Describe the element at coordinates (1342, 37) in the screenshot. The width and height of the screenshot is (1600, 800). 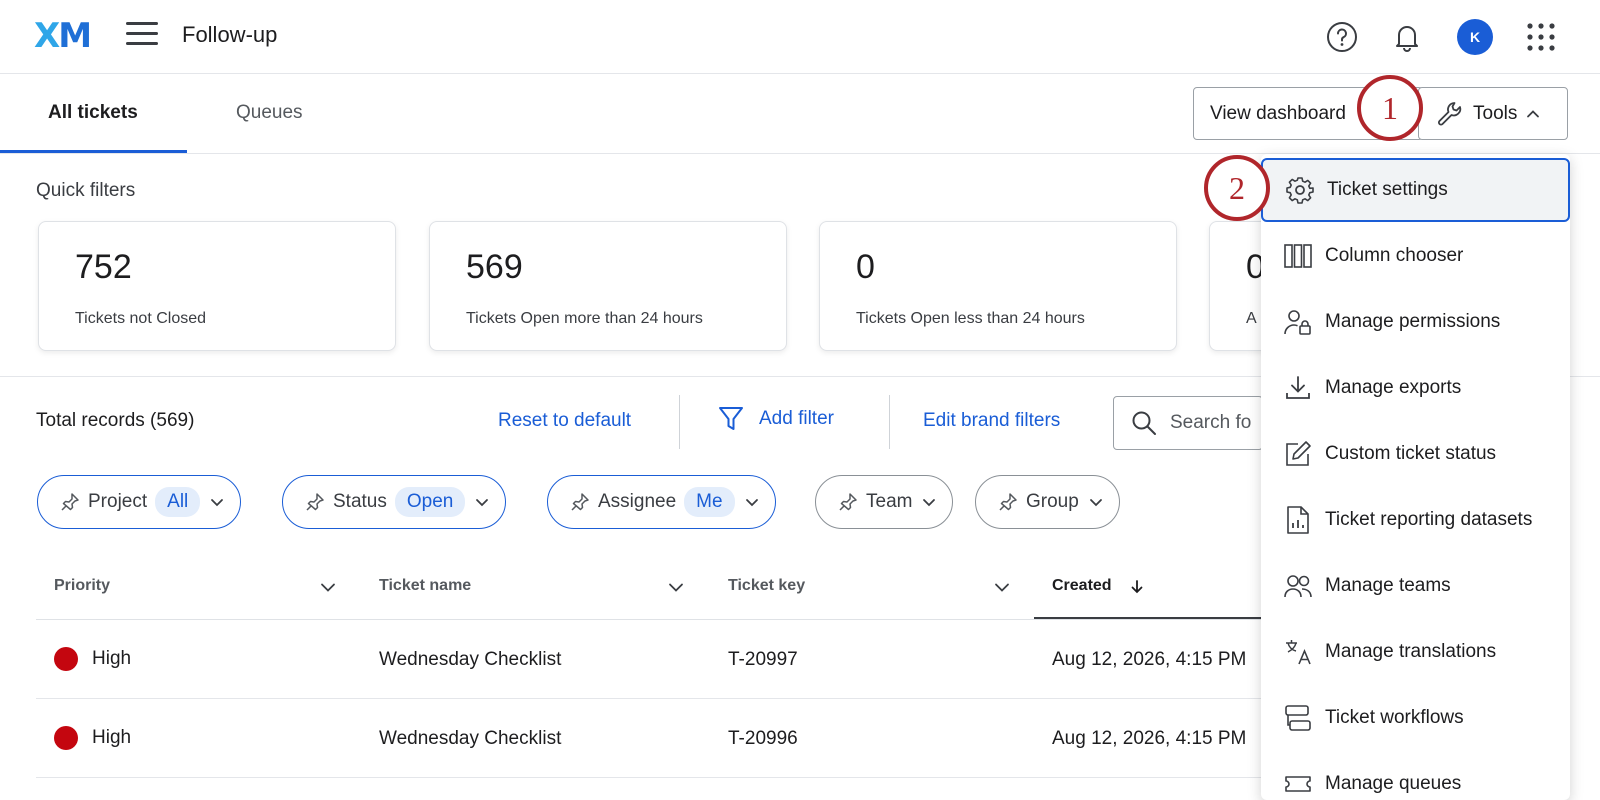
I see `help-icon` at that location.